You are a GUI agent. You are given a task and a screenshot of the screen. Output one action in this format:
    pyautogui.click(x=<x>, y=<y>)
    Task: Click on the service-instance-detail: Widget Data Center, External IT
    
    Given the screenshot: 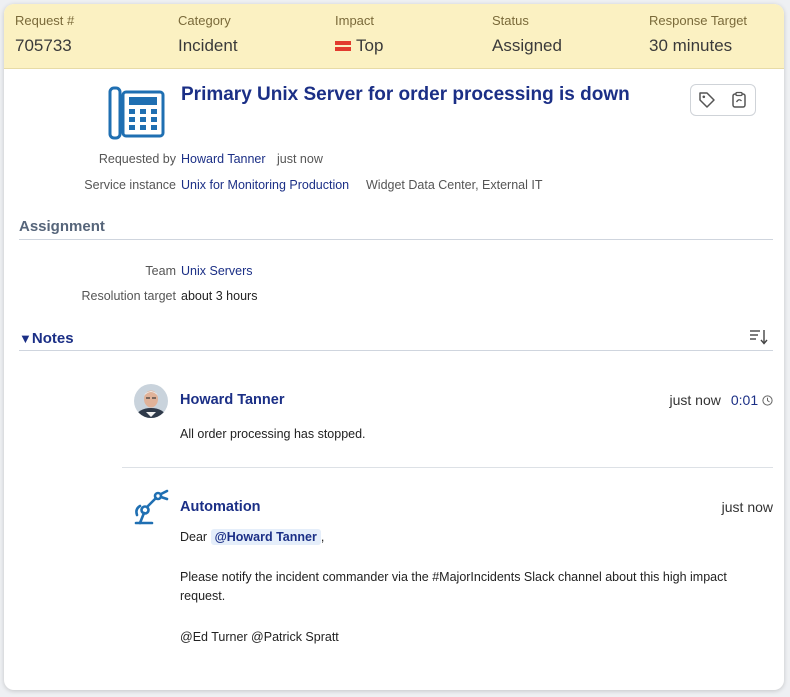 What is the action you would take?
    pyautogui.click(x=454, y=185)
    